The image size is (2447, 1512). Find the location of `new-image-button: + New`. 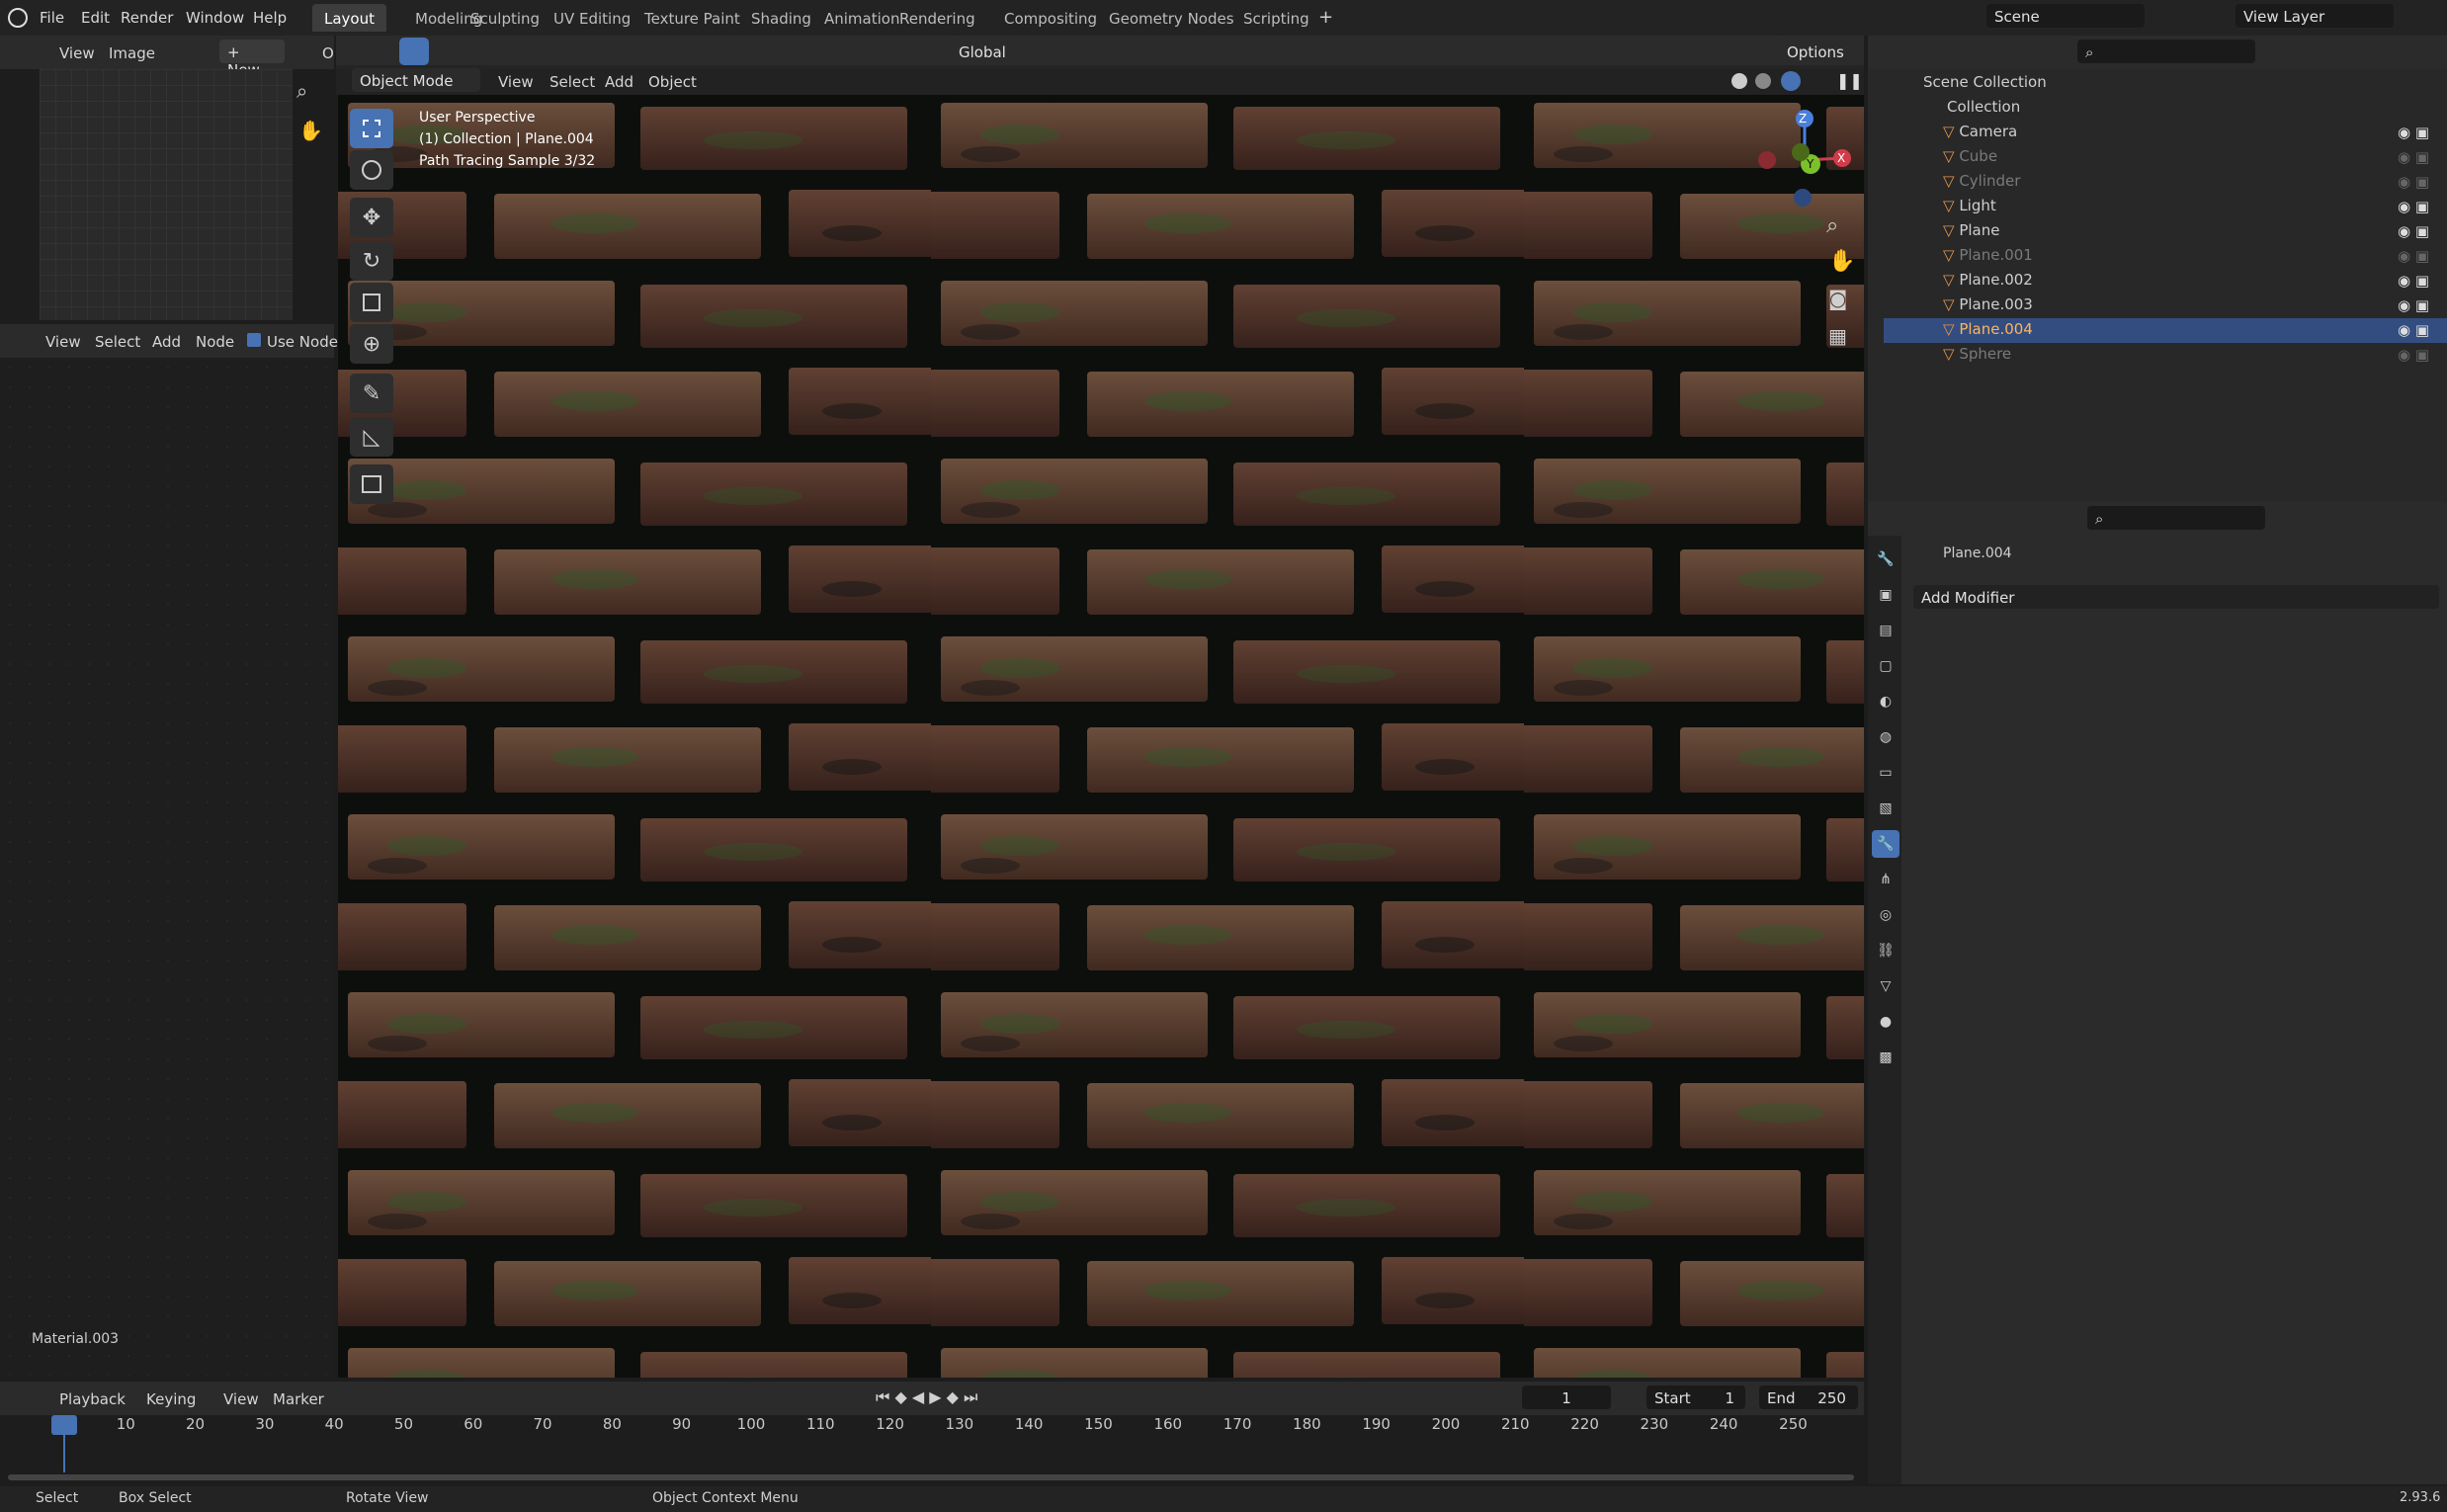

new-image-button: + New is located at coordinates (252, 59).